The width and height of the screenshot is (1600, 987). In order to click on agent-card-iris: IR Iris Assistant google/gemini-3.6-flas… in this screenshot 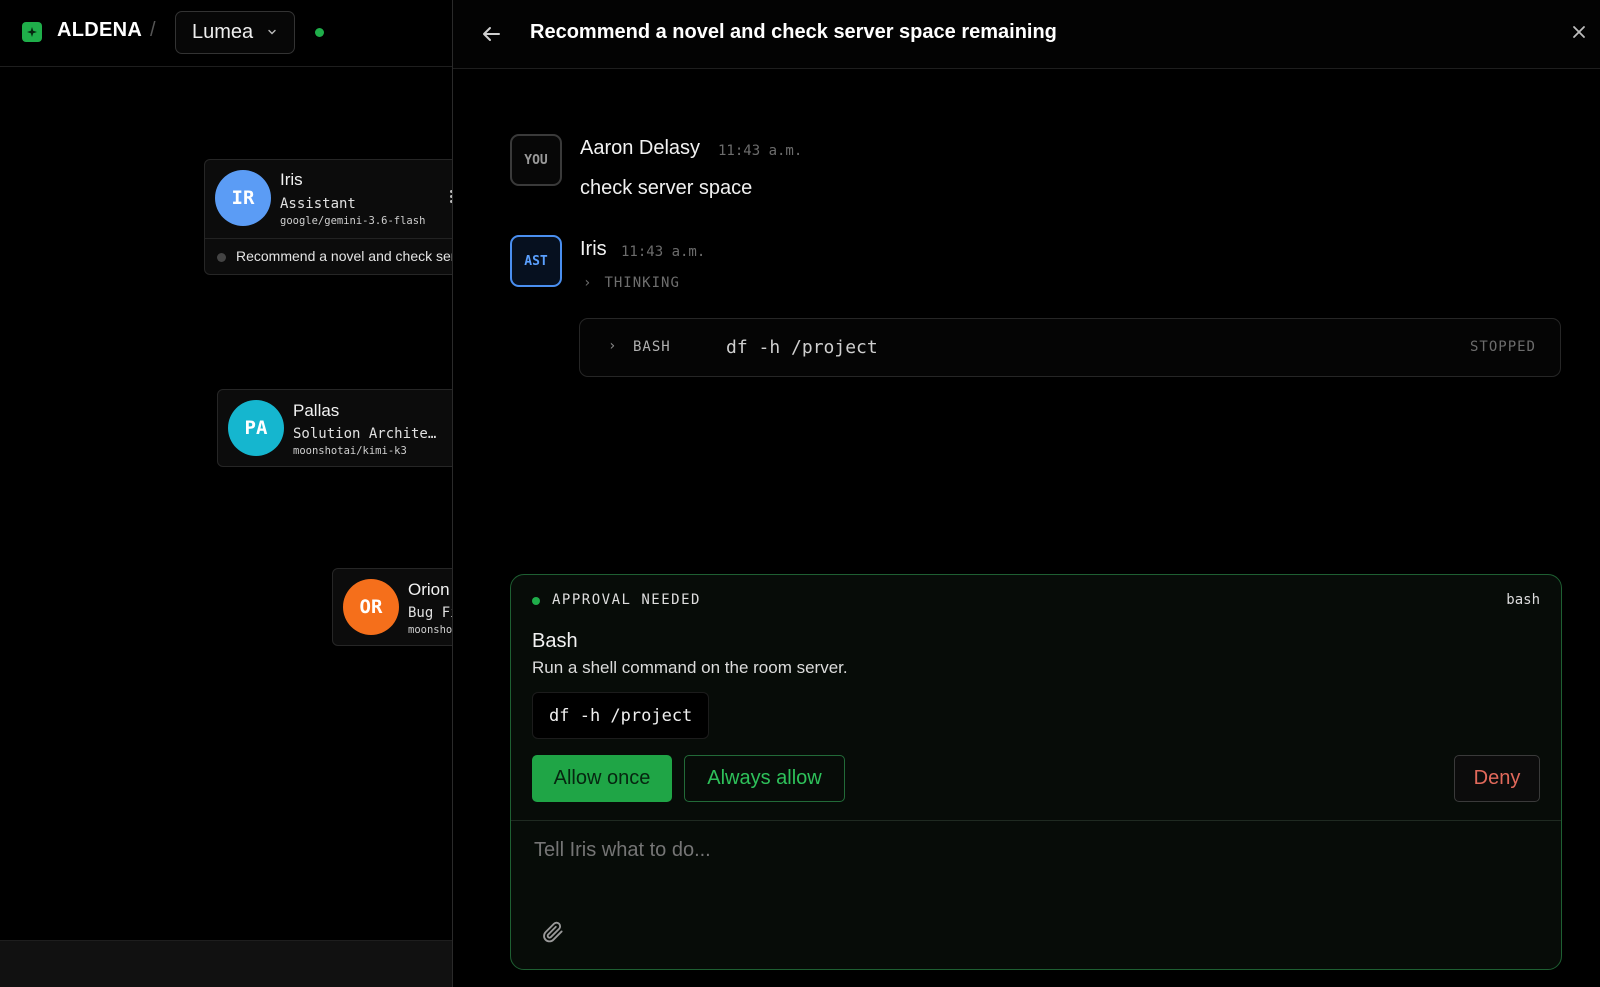, I will do `click(328, 217)`.